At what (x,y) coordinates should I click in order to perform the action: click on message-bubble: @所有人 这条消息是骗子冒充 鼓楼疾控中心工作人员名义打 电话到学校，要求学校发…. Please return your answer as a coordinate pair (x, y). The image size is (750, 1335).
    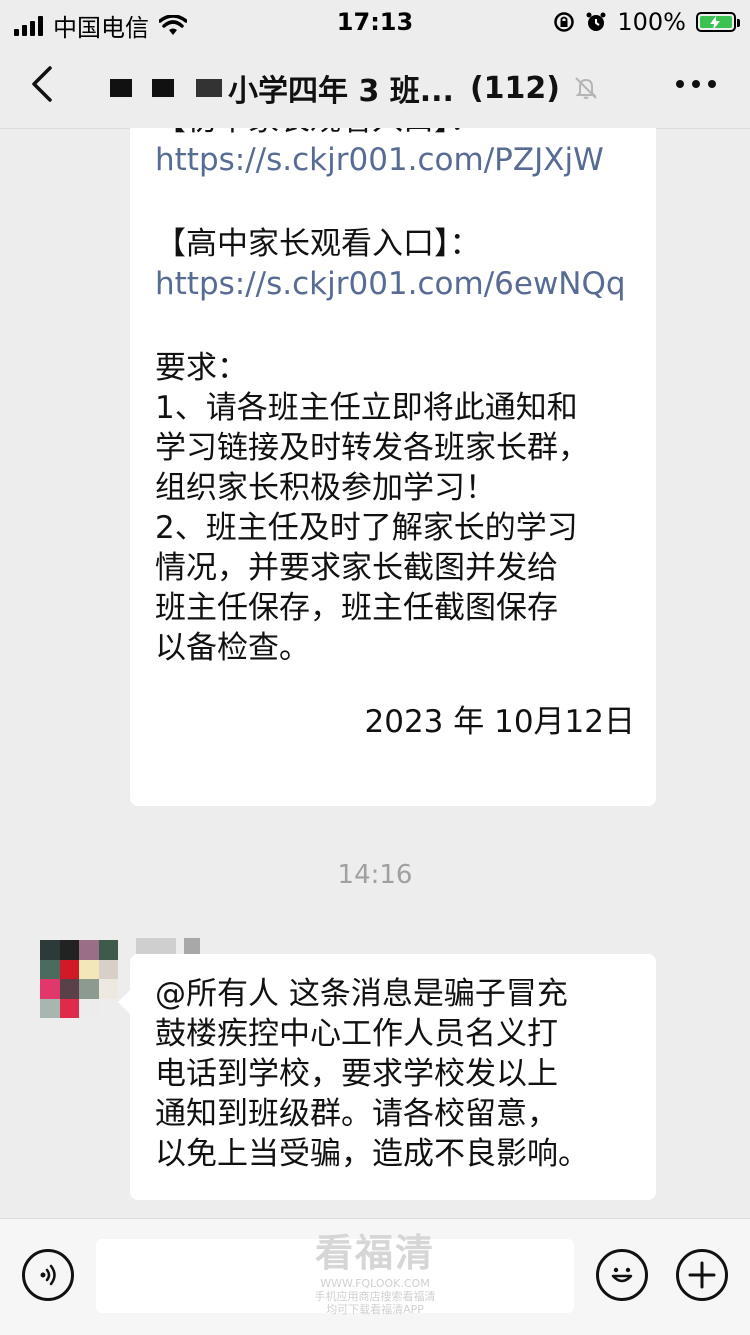
    Looking at the image, I should click on (393, 1077).